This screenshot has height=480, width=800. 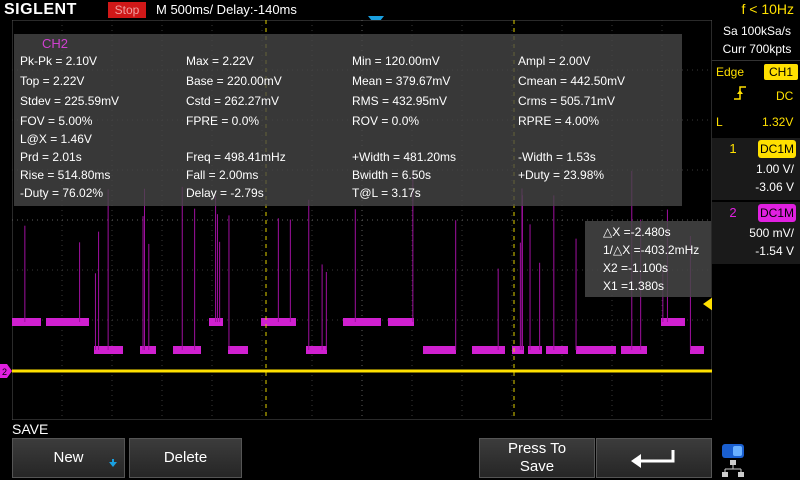 I want to click on channel-2-info: 2 DC1M 500 mV/ -1.54 V, so click(x=756, y=233).